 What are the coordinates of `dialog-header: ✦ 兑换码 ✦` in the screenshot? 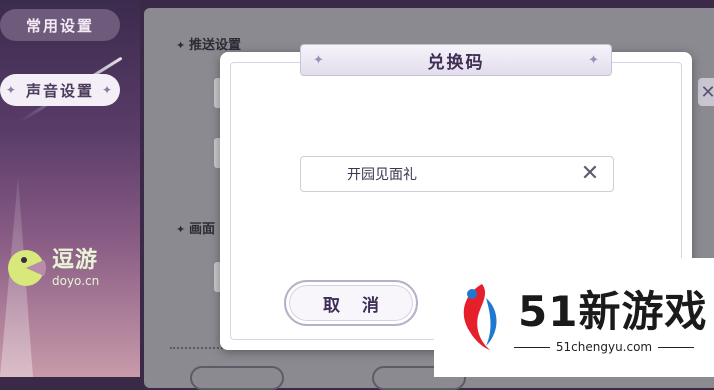 It's located at (456, 60).